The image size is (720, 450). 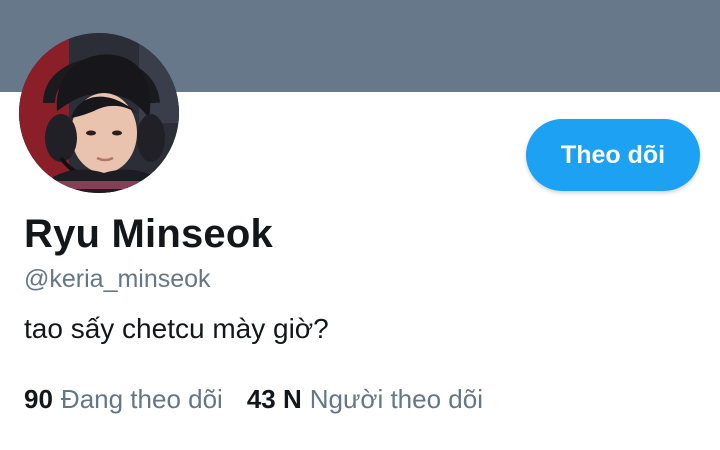 What do you see at coordinates (396, 399) in the screenshot?
I see `followers-label: Người theo dõi` at bounding box center [396, 399].